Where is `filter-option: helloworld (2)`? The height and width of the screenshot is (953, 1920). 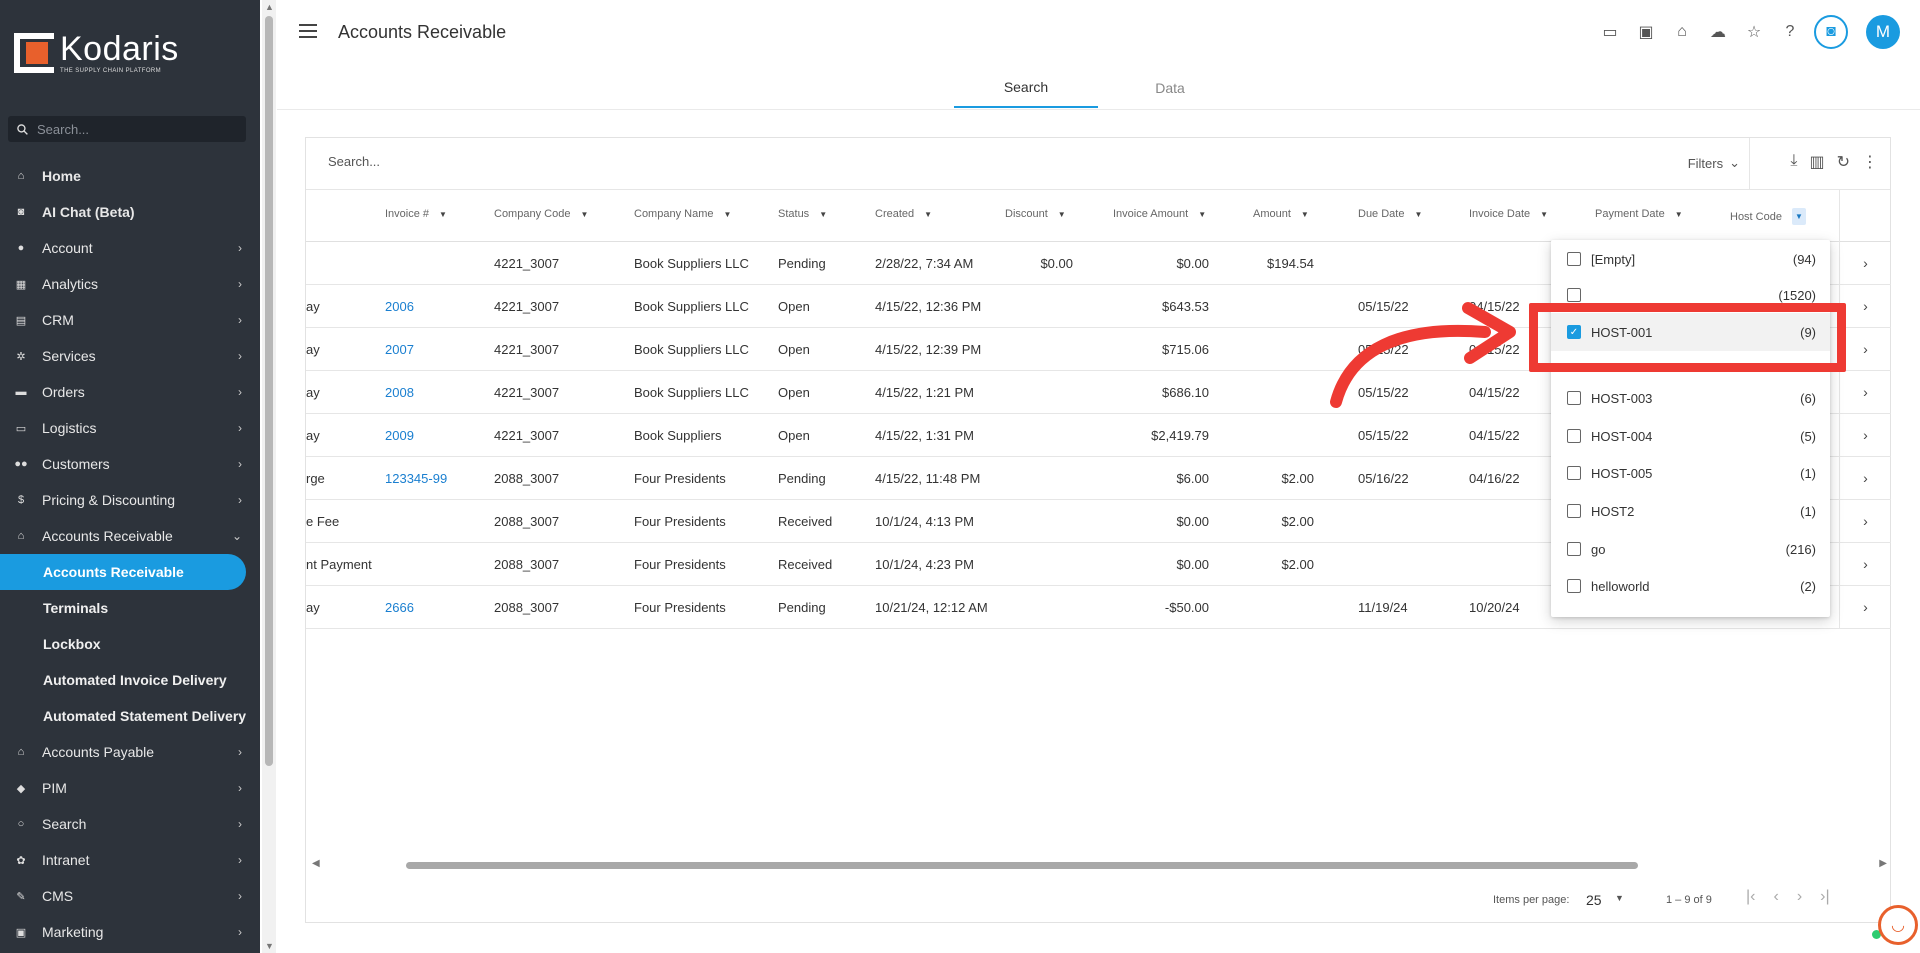
filter-option: helloworld (2) is located at coordinates (1690, 586).